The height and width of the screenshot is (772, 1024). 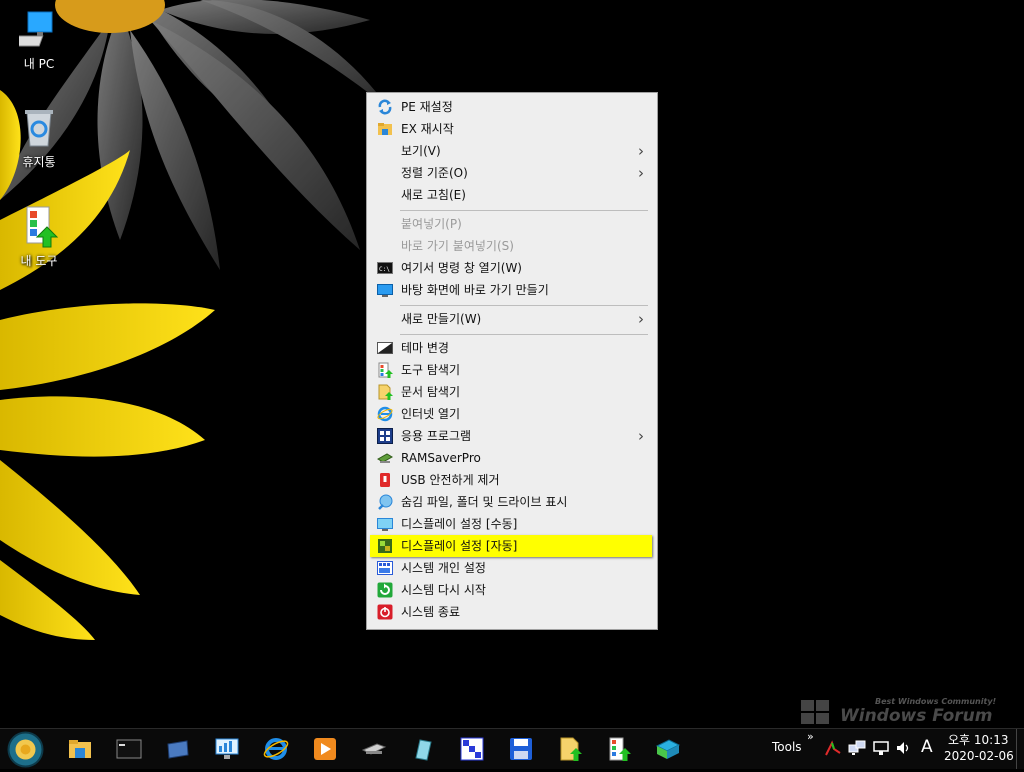 What do you see at coordinates (227, 749) in the screenshot?
I see `taskbar-monitor` at bounding box center [227, 749].